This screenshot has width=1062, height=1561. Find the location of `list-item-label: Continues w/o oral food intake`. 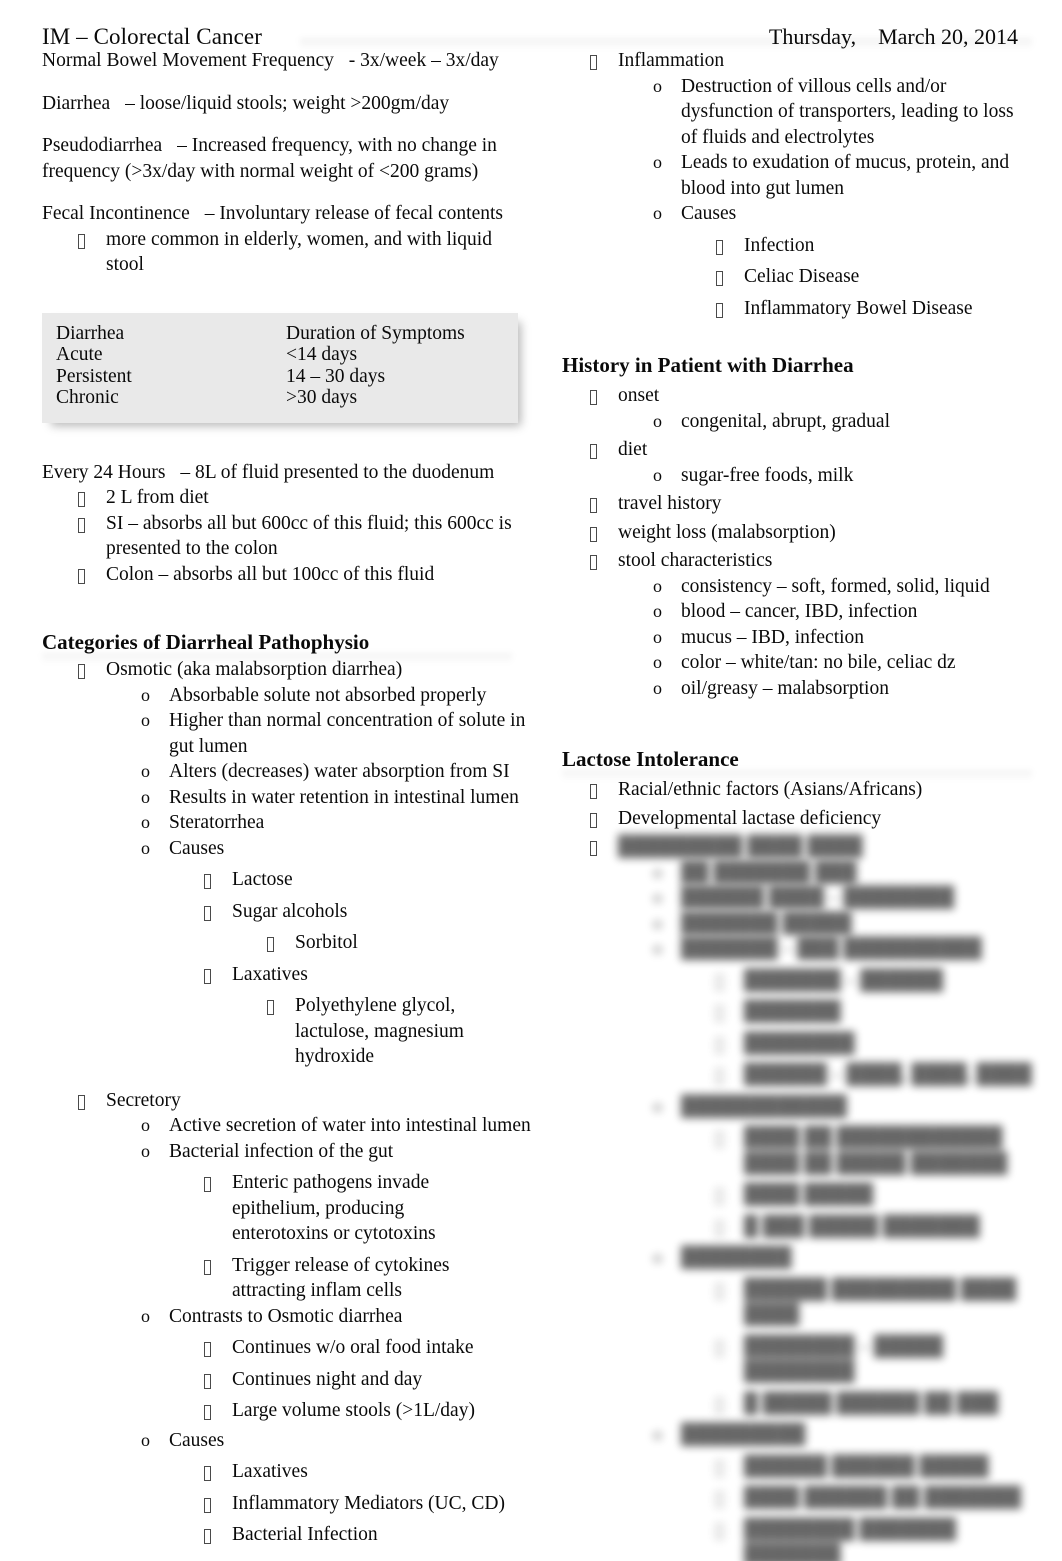

list-item-label: Continues w/o oral food intake is located at coordinates (353, 1347).